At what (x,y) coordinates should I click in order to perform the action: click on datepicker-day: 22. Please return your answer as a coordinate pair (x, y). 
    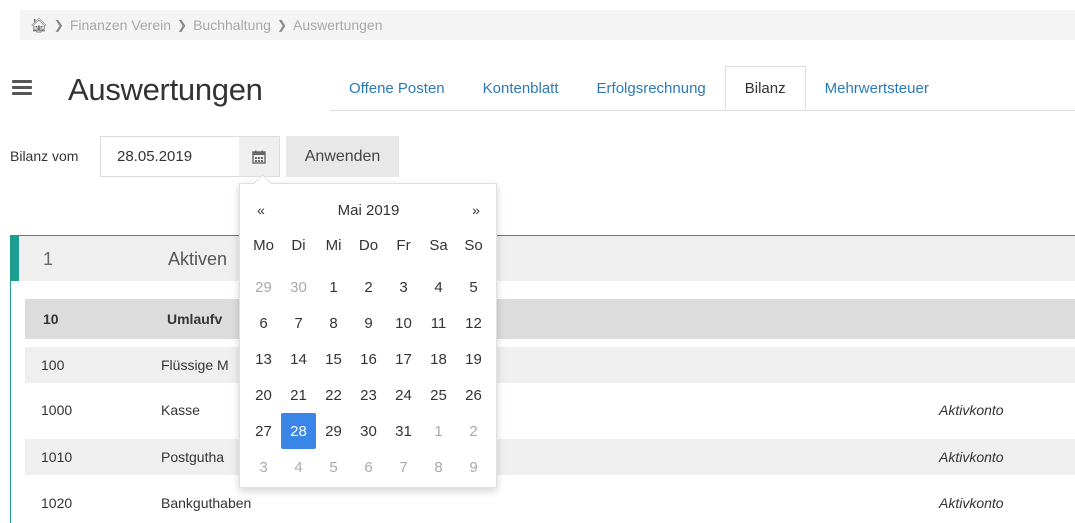
    Looking at the image, I should click on (333, 395).